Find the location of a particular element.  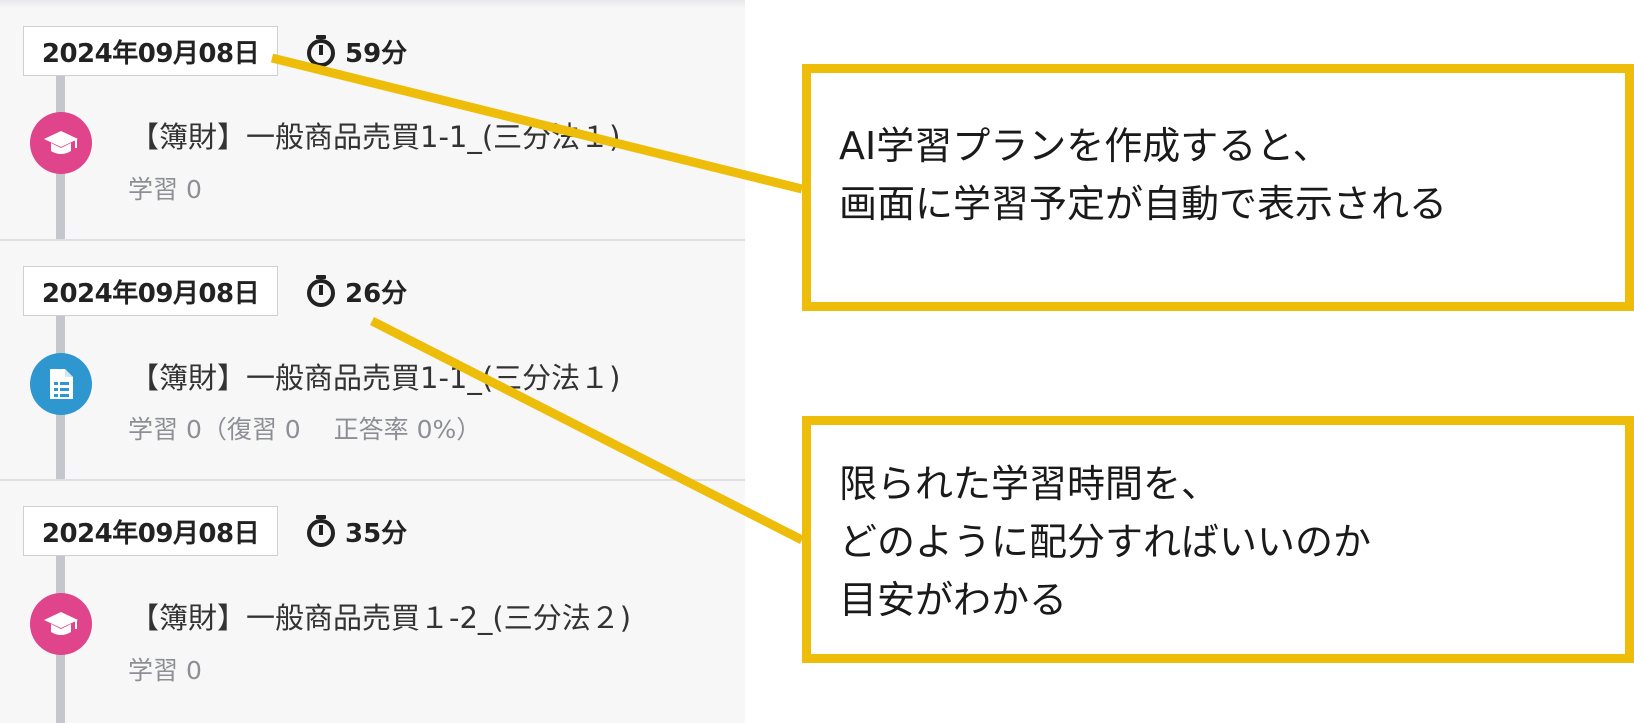

item-title: 【簿財】一般商品売買１-2_(三分法２) is located at coordinates (380, 616).